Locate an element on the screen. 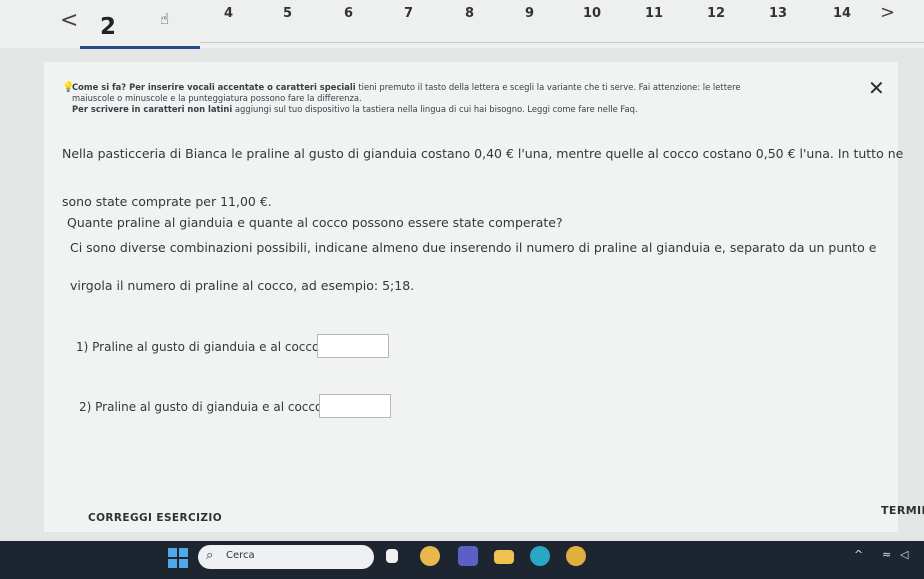  next-arrow-icon: > is located at coordinates (887, 12).